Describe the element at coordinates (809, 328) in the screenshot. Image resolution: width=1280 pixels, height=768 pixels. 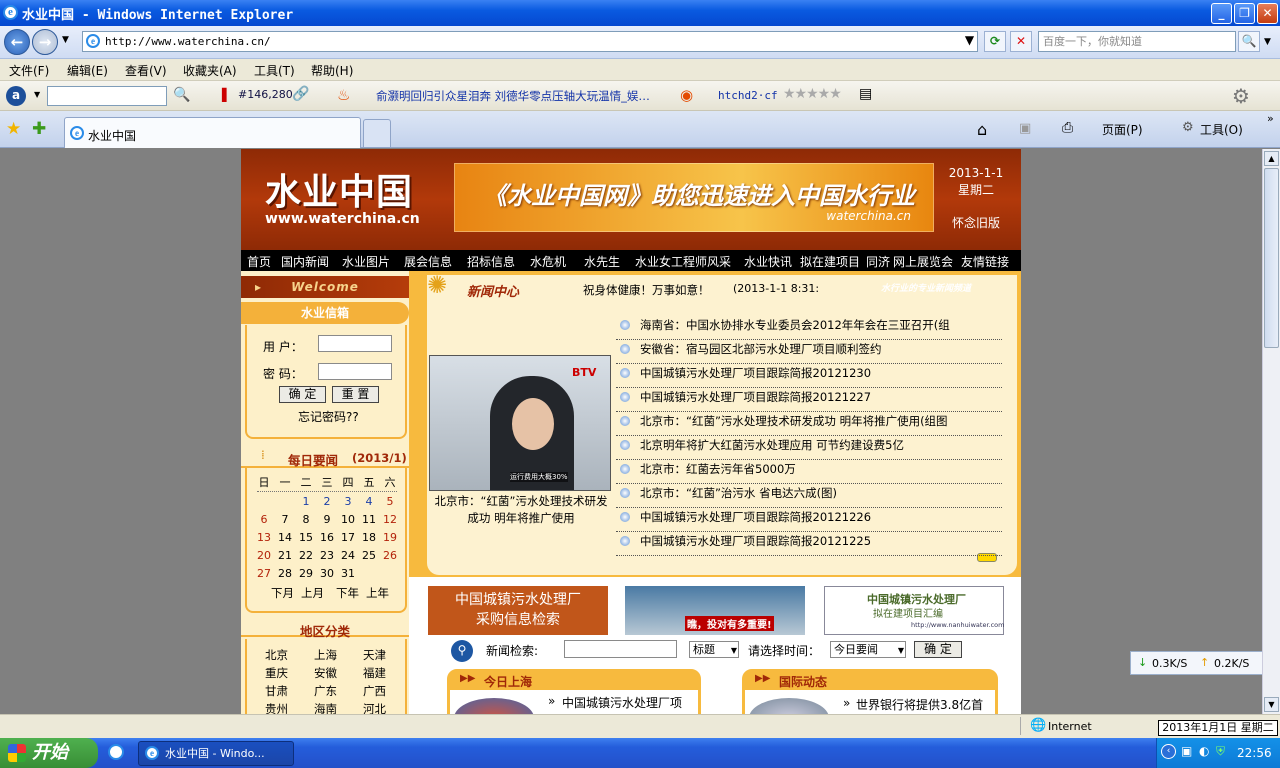
I see `news-item: 海南省：中国水协排水专业委员会2012年年会在三亚召开(组` at that location.